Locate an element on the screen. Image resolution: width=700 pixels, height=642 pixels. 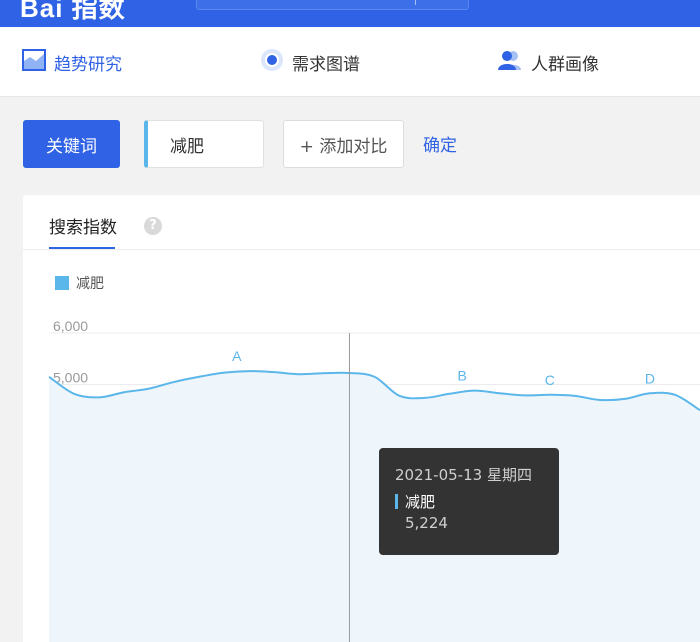
y-tick-label: 6,000 is located at coordinates (70, 326).